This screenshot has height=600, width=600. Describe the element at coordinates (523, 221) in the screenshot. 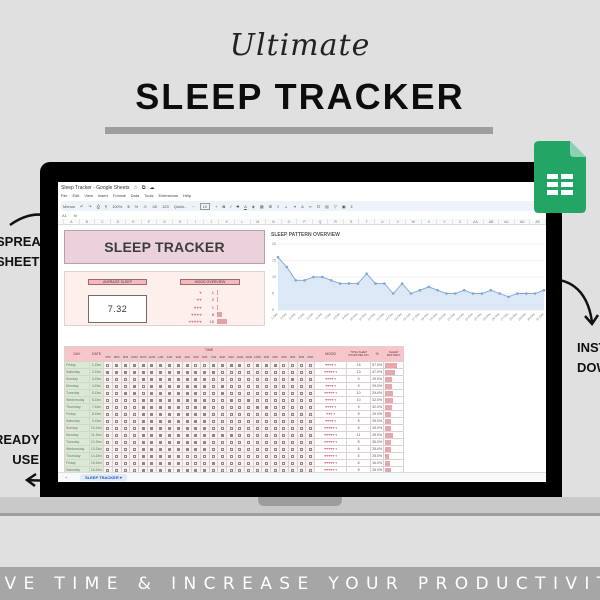

I see `column-header: AD` at that location.